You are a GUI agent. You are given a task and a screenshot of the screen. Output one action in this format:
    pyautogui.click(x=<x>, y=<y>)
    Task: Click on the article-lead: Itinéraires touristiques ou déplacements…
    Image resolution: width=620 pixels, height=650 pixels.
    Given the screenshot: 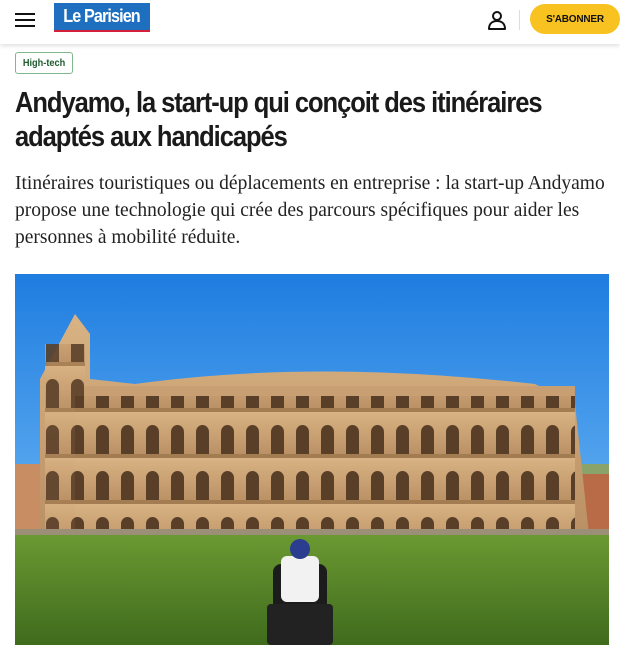 What is the action you would take?
    pyautogui.click(x=310, y=210)
    